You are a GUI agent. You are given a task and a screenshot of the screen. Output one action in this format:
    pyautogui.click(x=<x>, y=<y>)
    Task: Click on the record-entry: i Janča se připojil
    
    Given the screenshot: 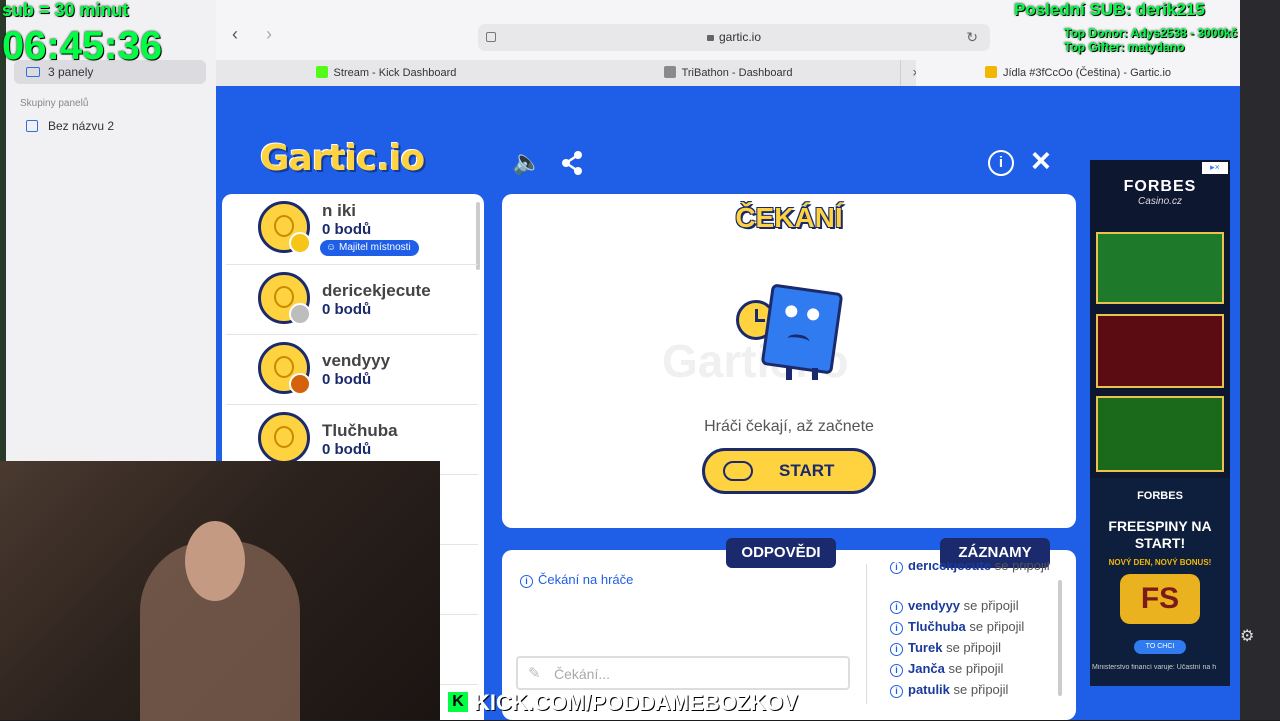 What is the action you would take?
    pyautogui.click(x=946, y=669)
    